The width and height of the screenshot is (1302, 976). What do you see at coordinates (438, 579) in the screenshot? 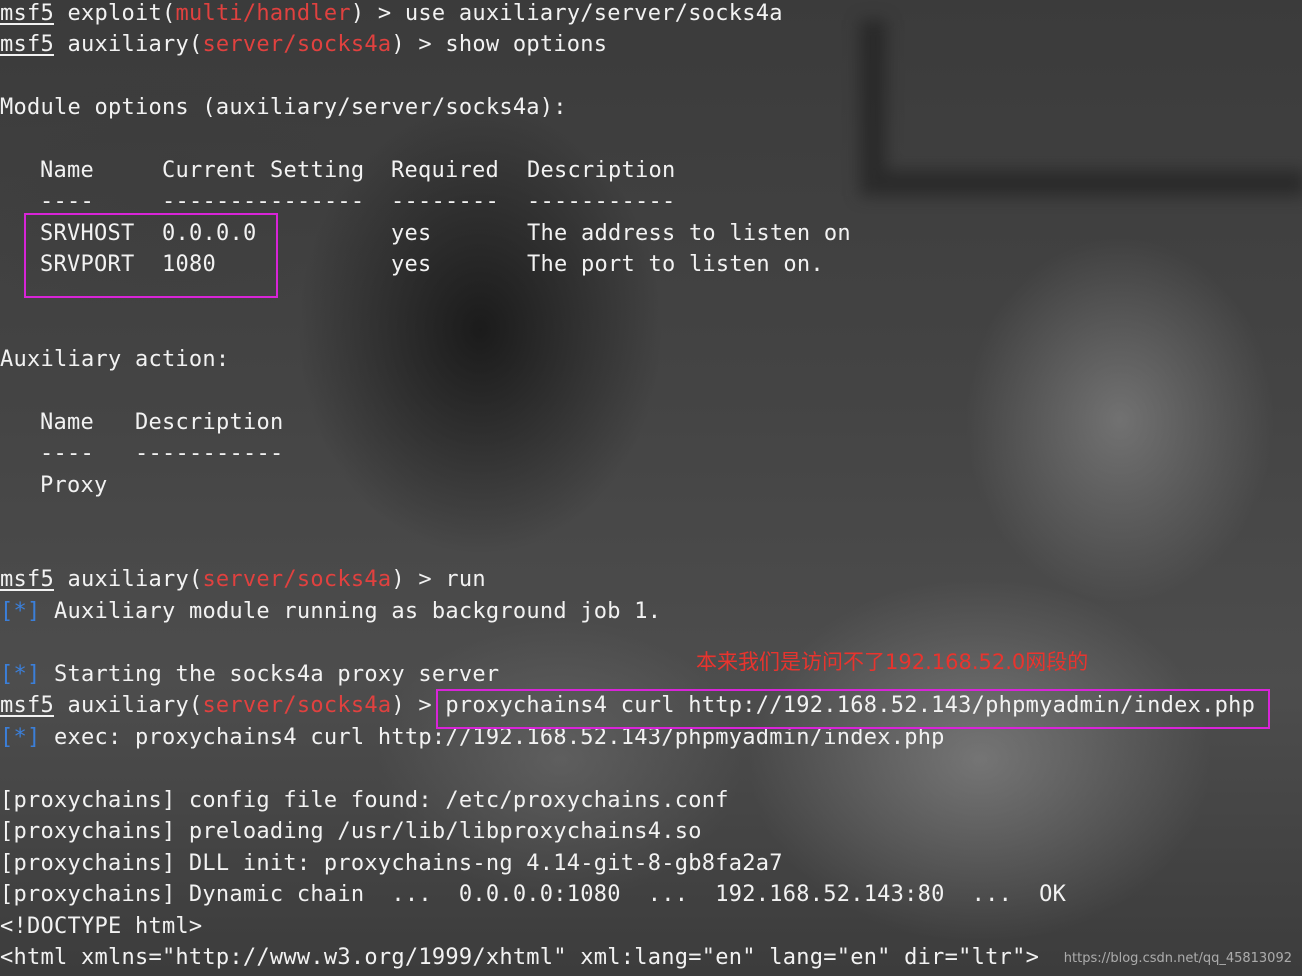
I see `command-text: ) > run` at bounding box center [438, 579].